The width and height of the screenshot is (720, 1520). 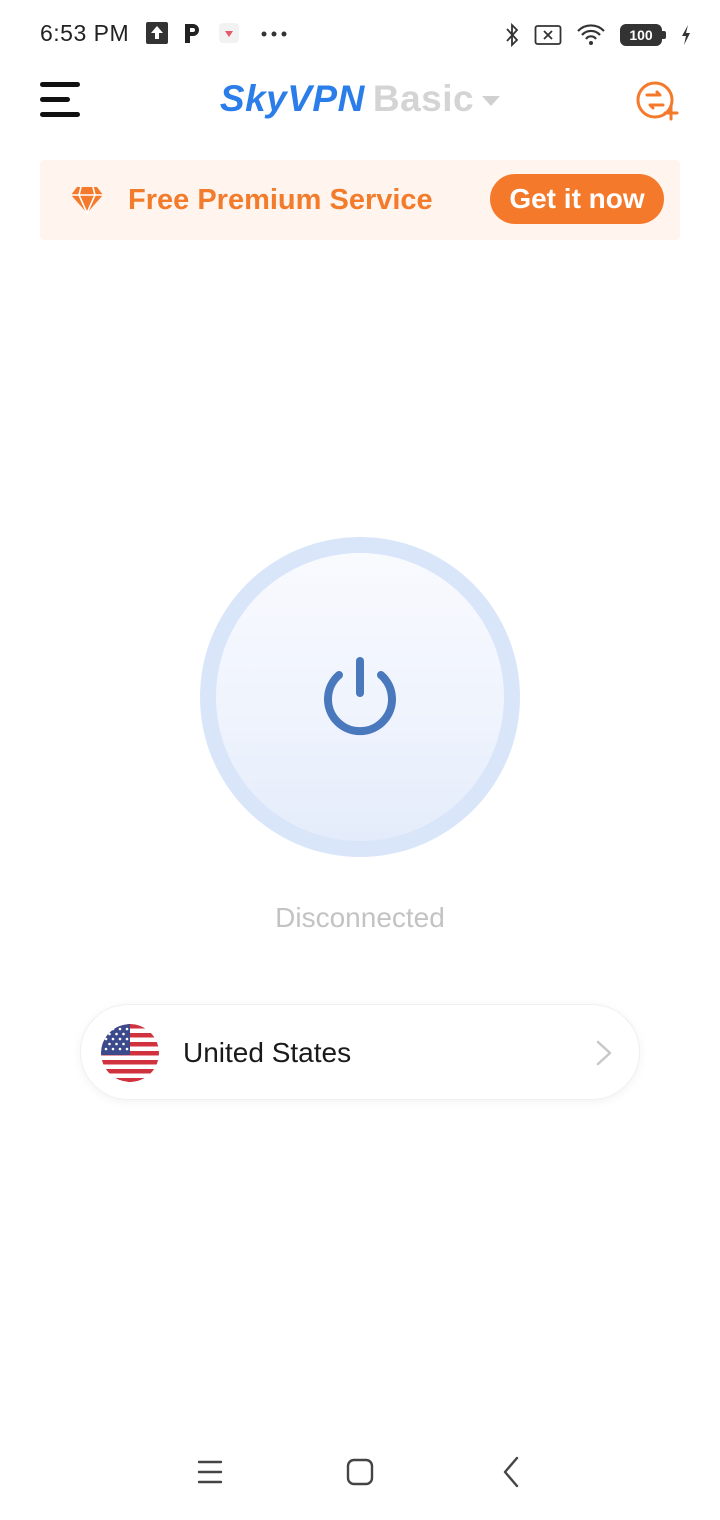 I want to click on brand-tier: Basic, so click(x=423, y=98).